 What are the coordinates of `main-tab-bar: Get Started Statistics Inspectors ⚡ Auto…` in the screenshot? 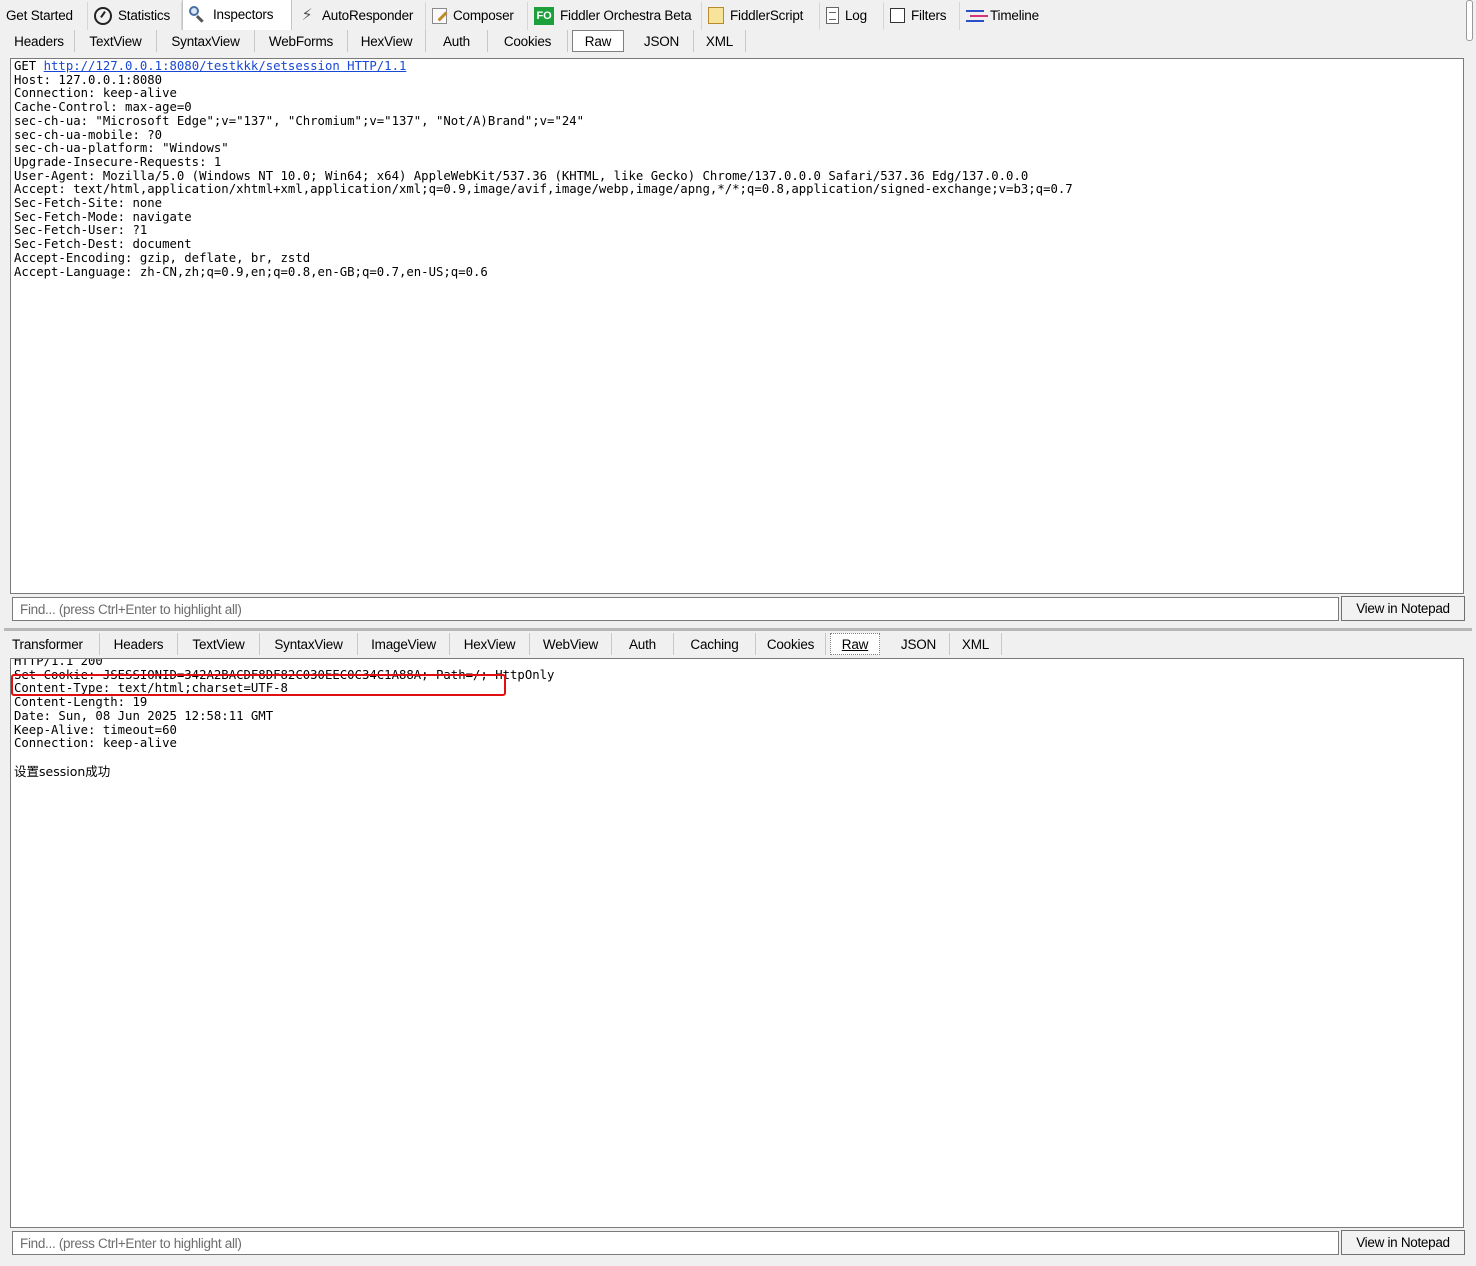 It's located at (731, 15).